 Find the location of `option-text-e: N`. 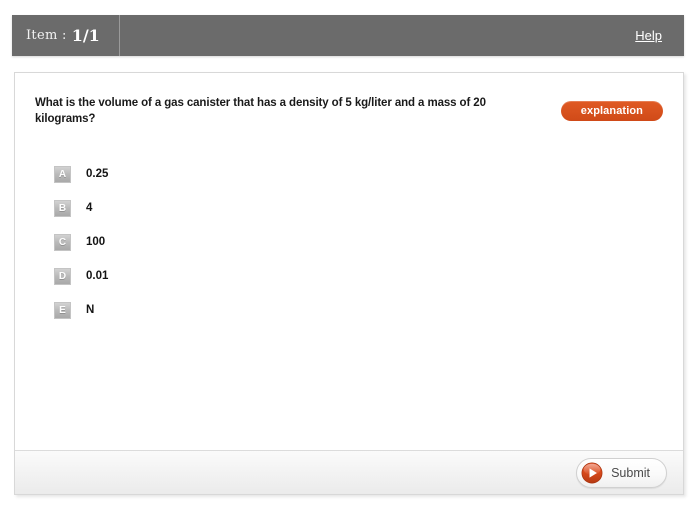

option-text-e: N is located at coordinates (90, 310).